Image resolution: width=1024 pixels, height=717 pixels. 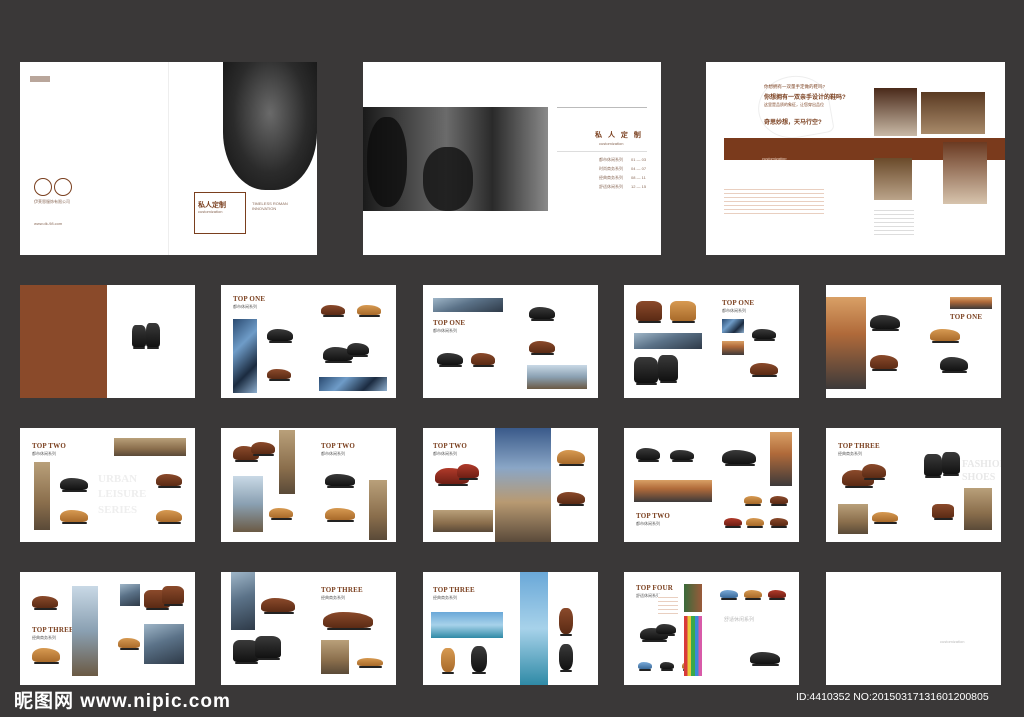 I want to click on section-subtitle: 舒适休闲系列, so click(x=648, y=595).